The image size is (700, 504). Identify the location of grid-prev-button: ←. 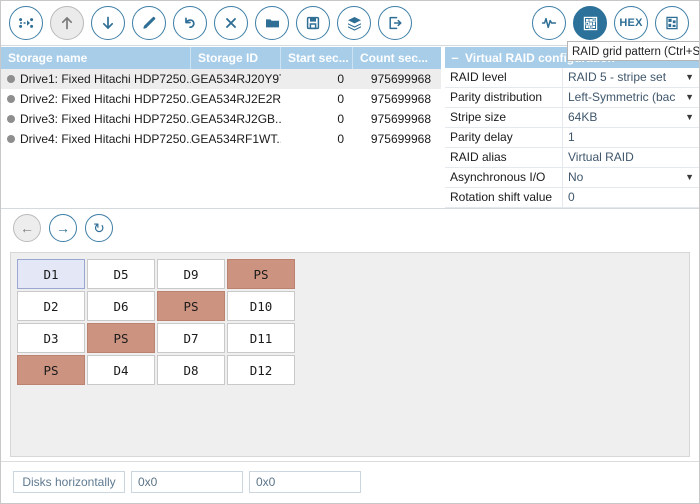
(27, 228).